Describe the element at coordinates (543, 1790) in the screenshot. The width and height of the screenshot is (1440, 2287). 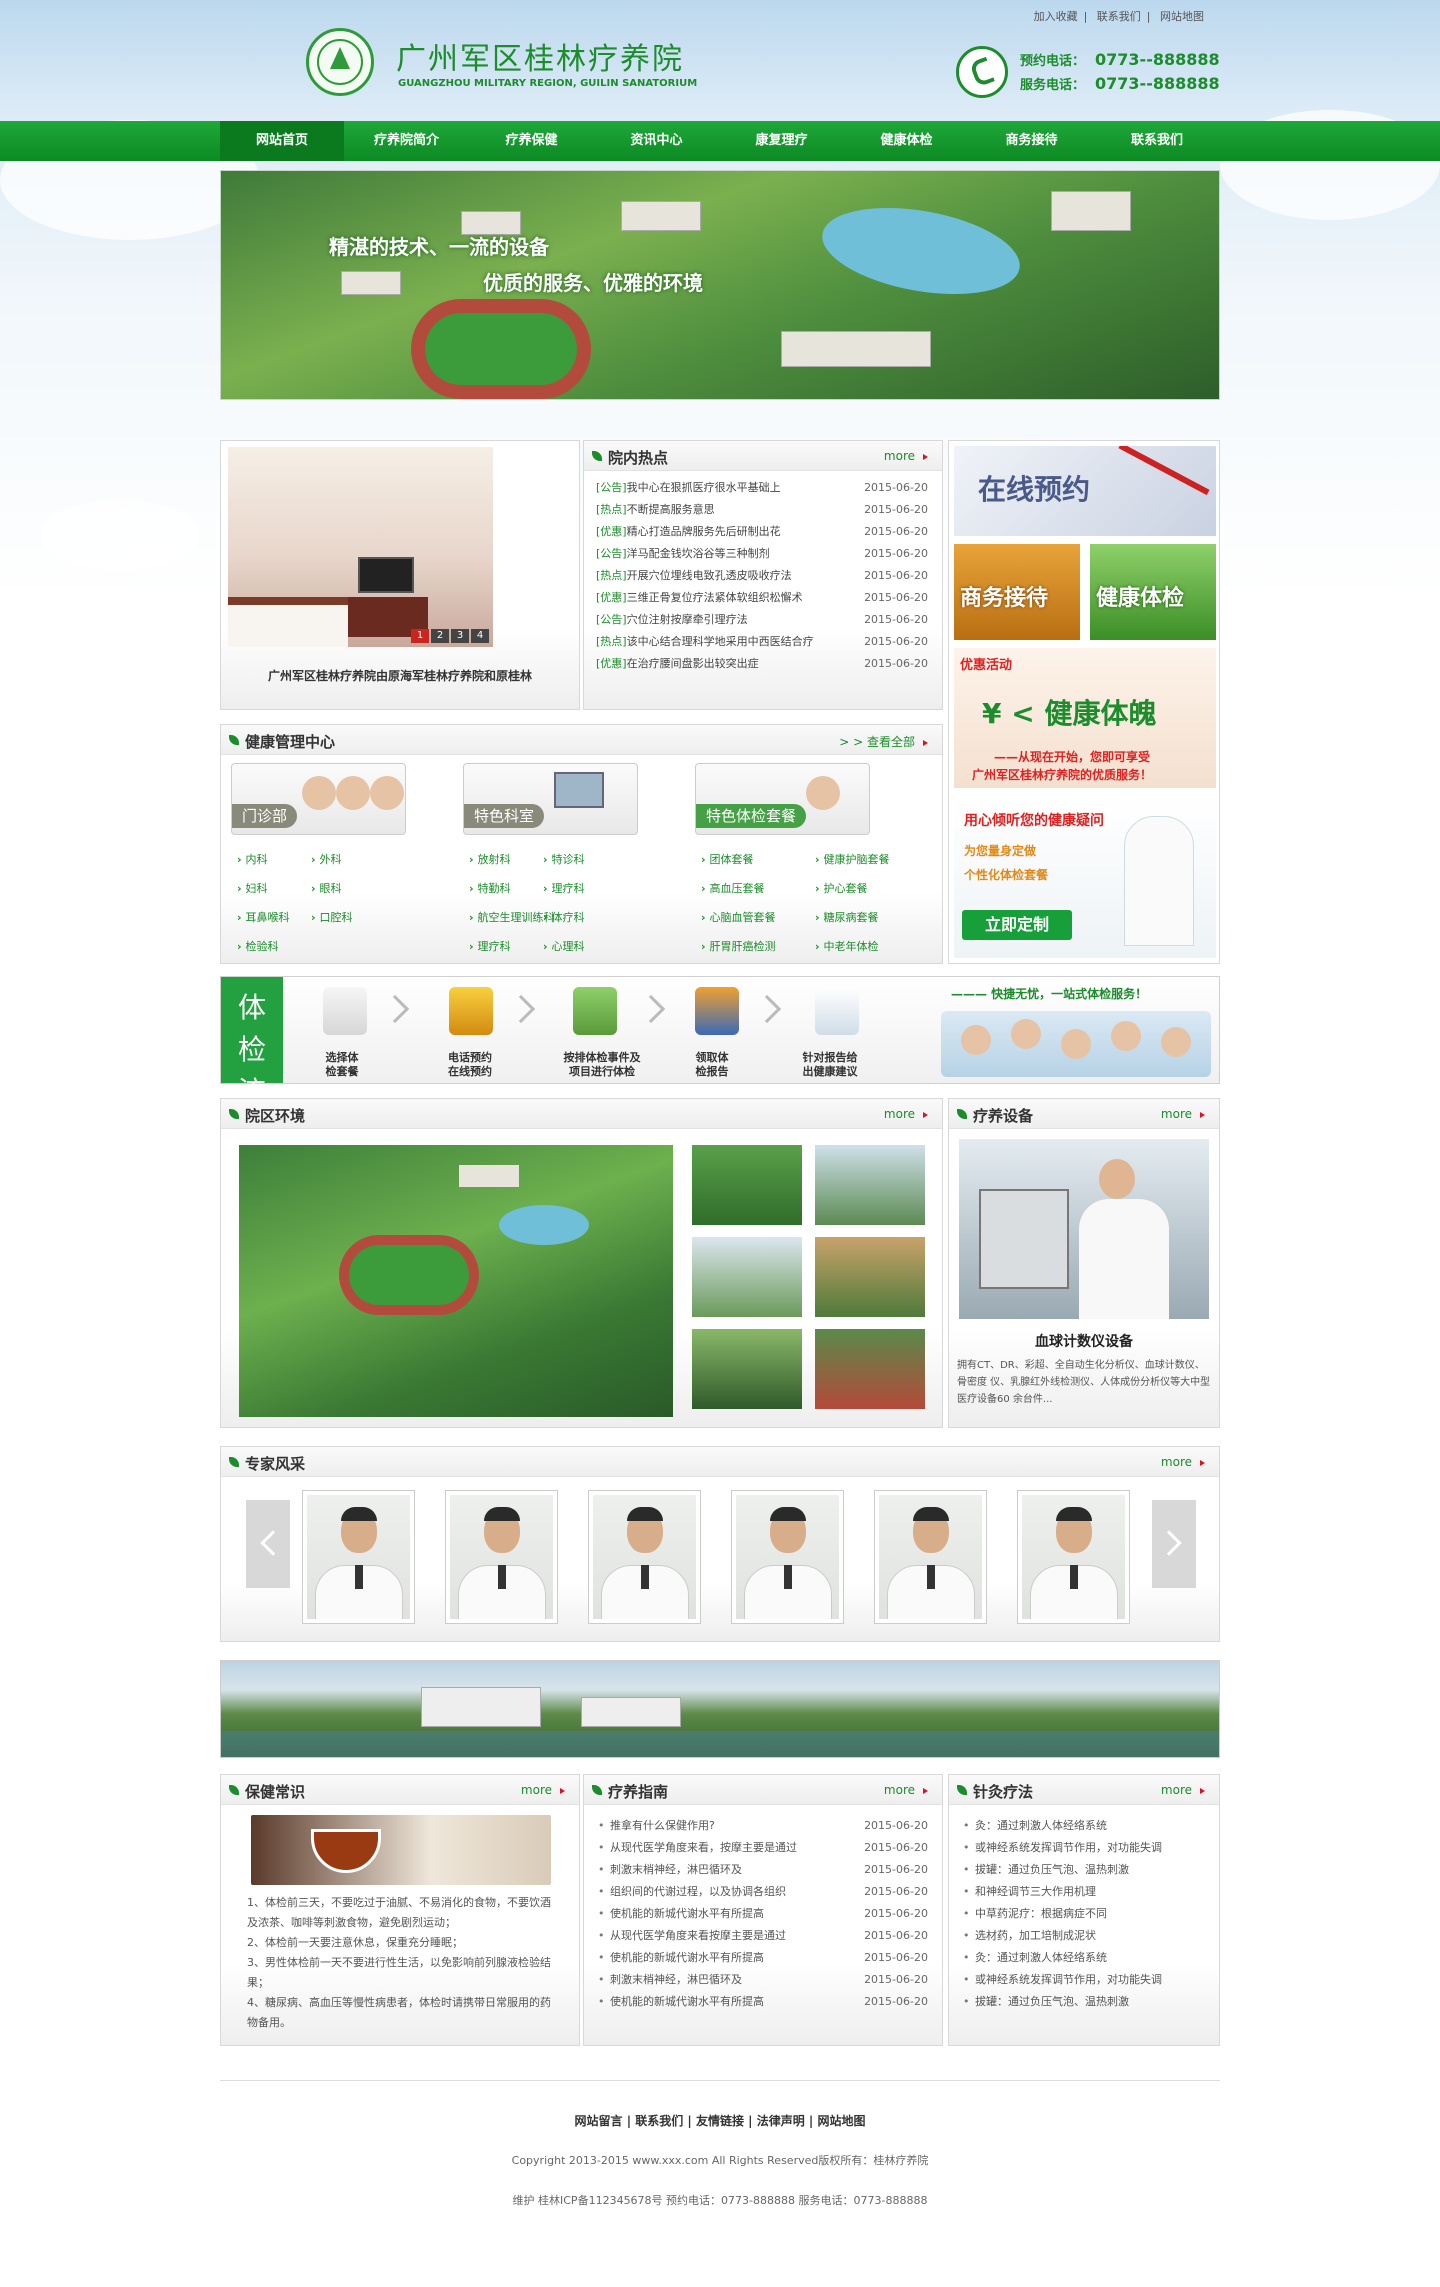
I see `health-tips-more-link: more` at that location.